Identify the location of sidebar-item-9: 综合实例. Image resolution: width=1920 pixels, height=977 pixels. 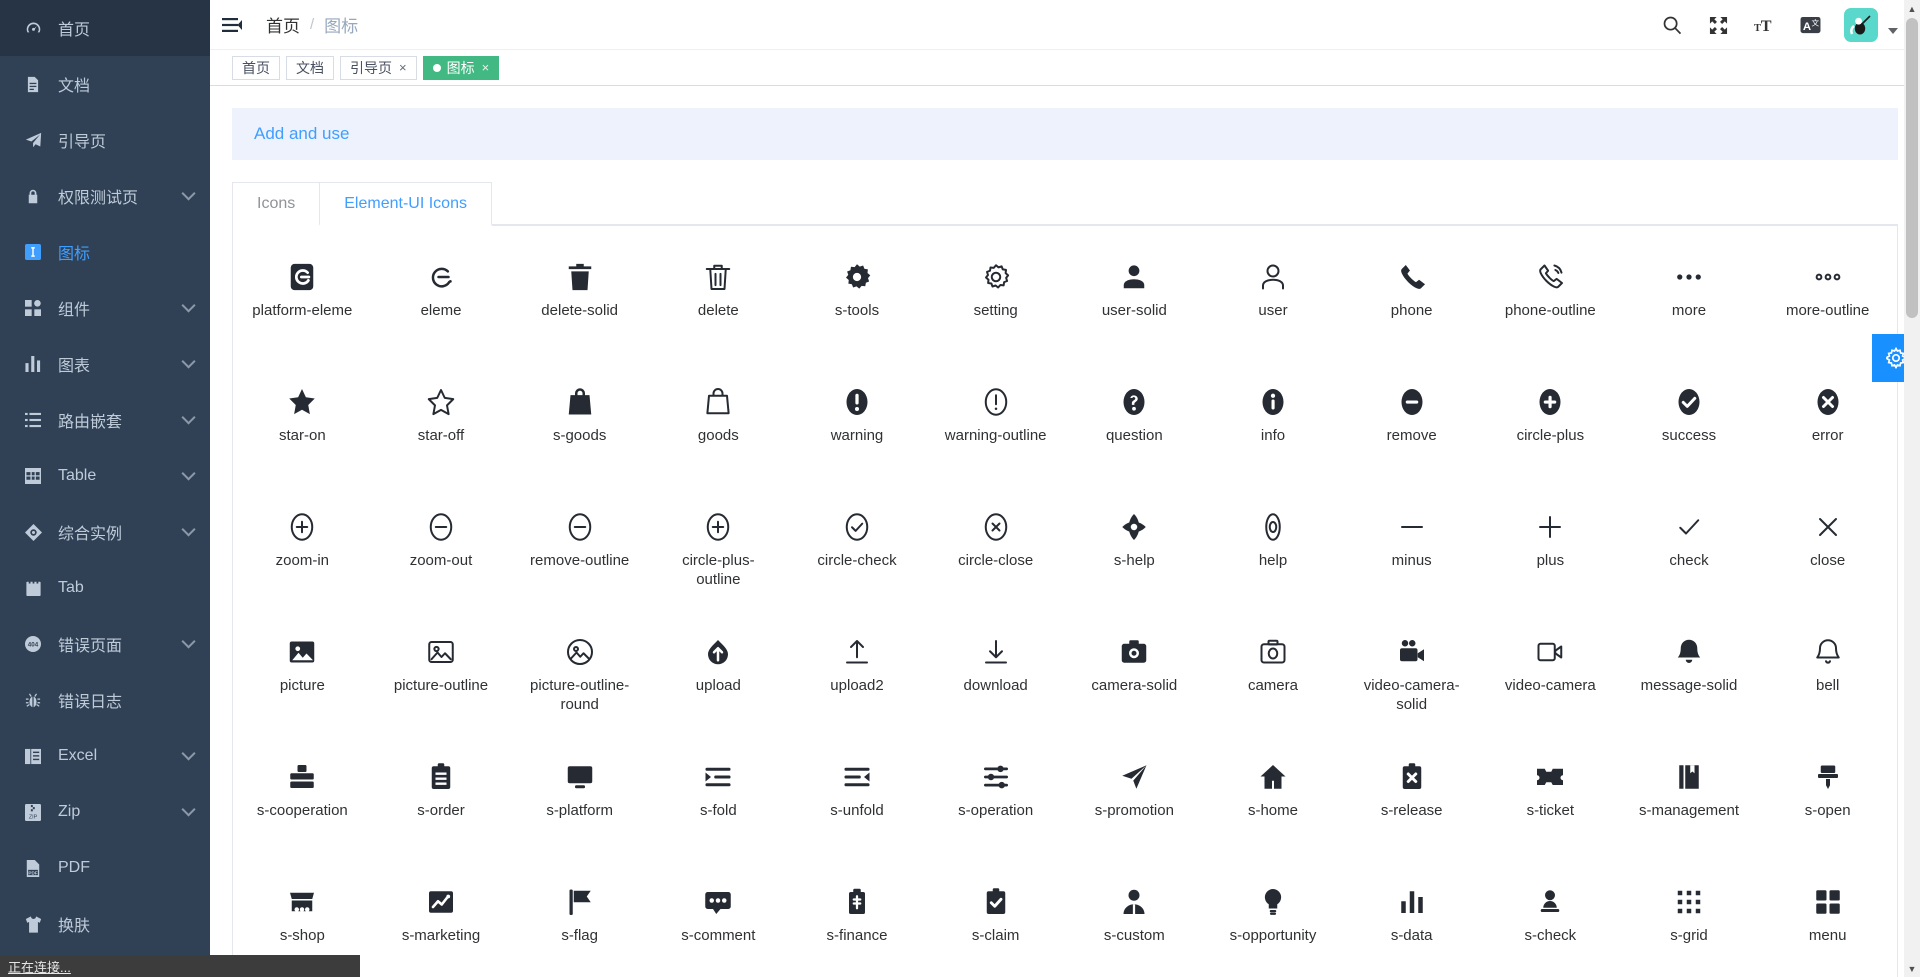
(105, 532).